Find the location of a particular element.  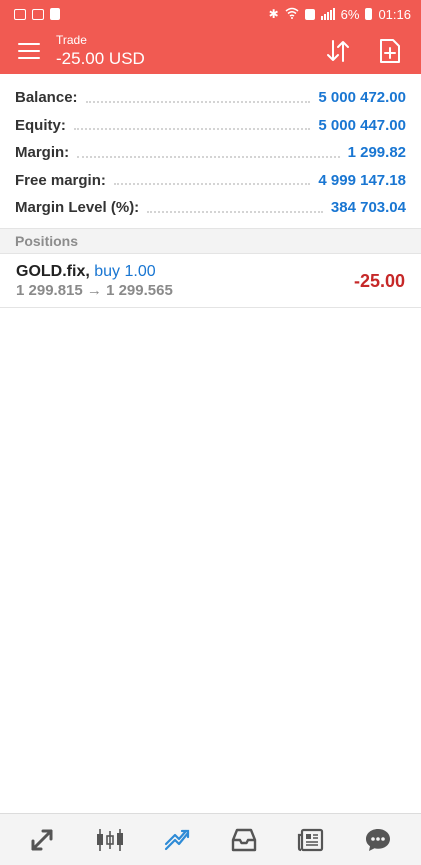

toolbar: Trade -25.00 USD is located at coordinates (210, 51).